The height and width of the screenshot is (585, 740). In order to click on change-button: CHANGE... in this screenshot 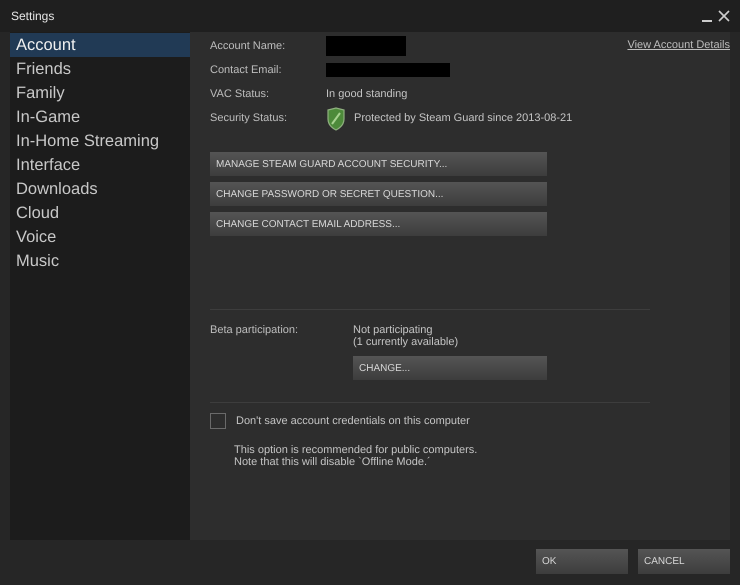, I will do `click(450, 368)`.